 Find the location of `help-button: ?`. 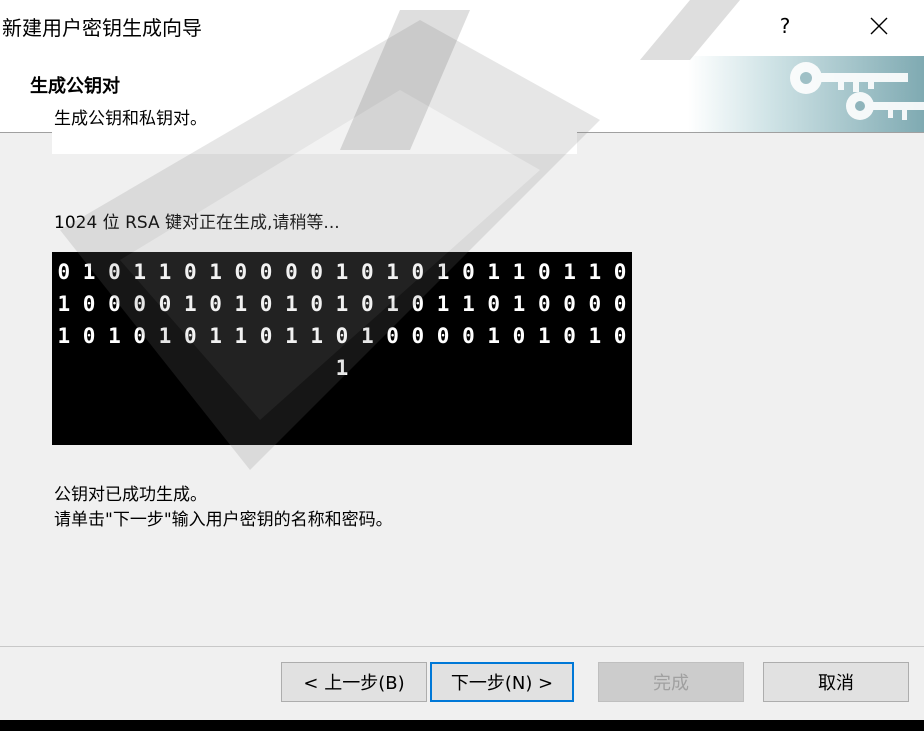

help-button: ? is located at coordinates (785, 26).